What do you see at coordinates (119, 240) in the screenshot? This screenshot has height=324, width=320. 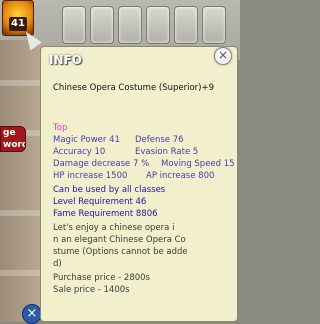 I see `description-line: n an elegant Chinese Opera Co` at bounding box center [119, 240].